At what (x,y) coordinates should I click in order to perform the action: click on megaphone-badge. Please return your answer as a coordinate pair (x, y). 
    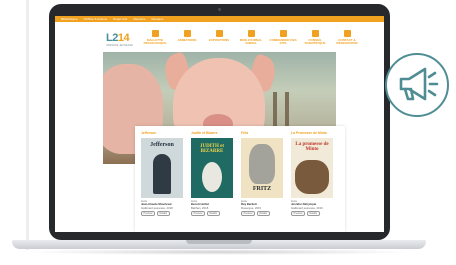
    Looking at the image, I should click on (417, 85).